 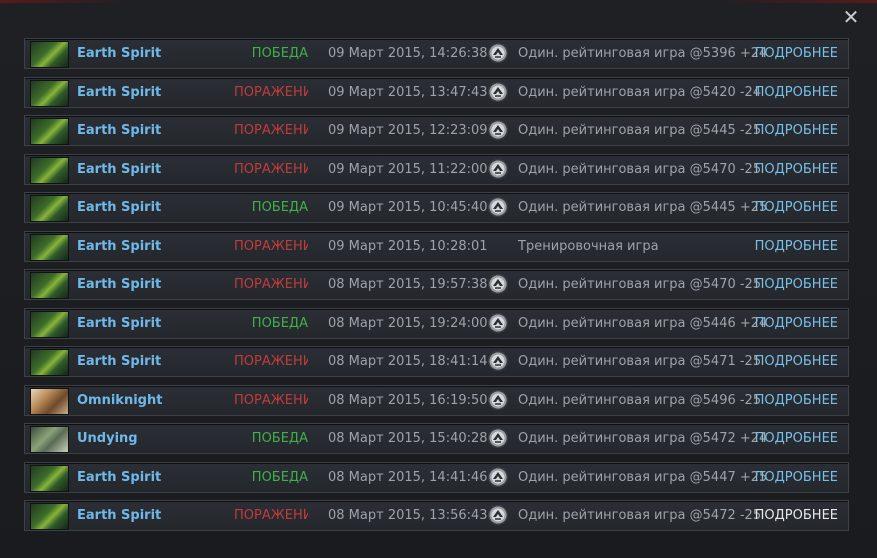 What do you see at coordinates (643, 323) in the screenshot?
I see `game-mode: Один. рейтинговая игра @5446 +24` at bounding box center [643, 323].